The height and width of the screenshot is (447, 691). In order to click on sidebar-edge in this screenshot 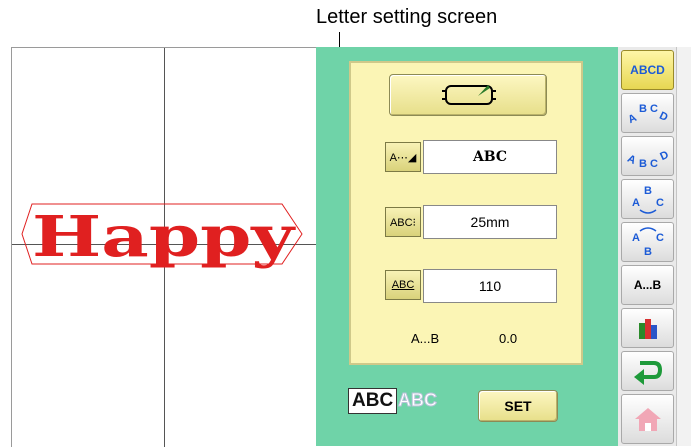, I will do `click(683, 246)`.